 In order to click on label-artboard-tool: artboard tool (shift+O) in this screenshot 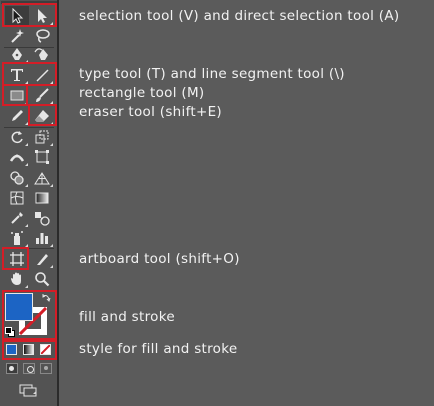, I will do `click(159, 259)`.